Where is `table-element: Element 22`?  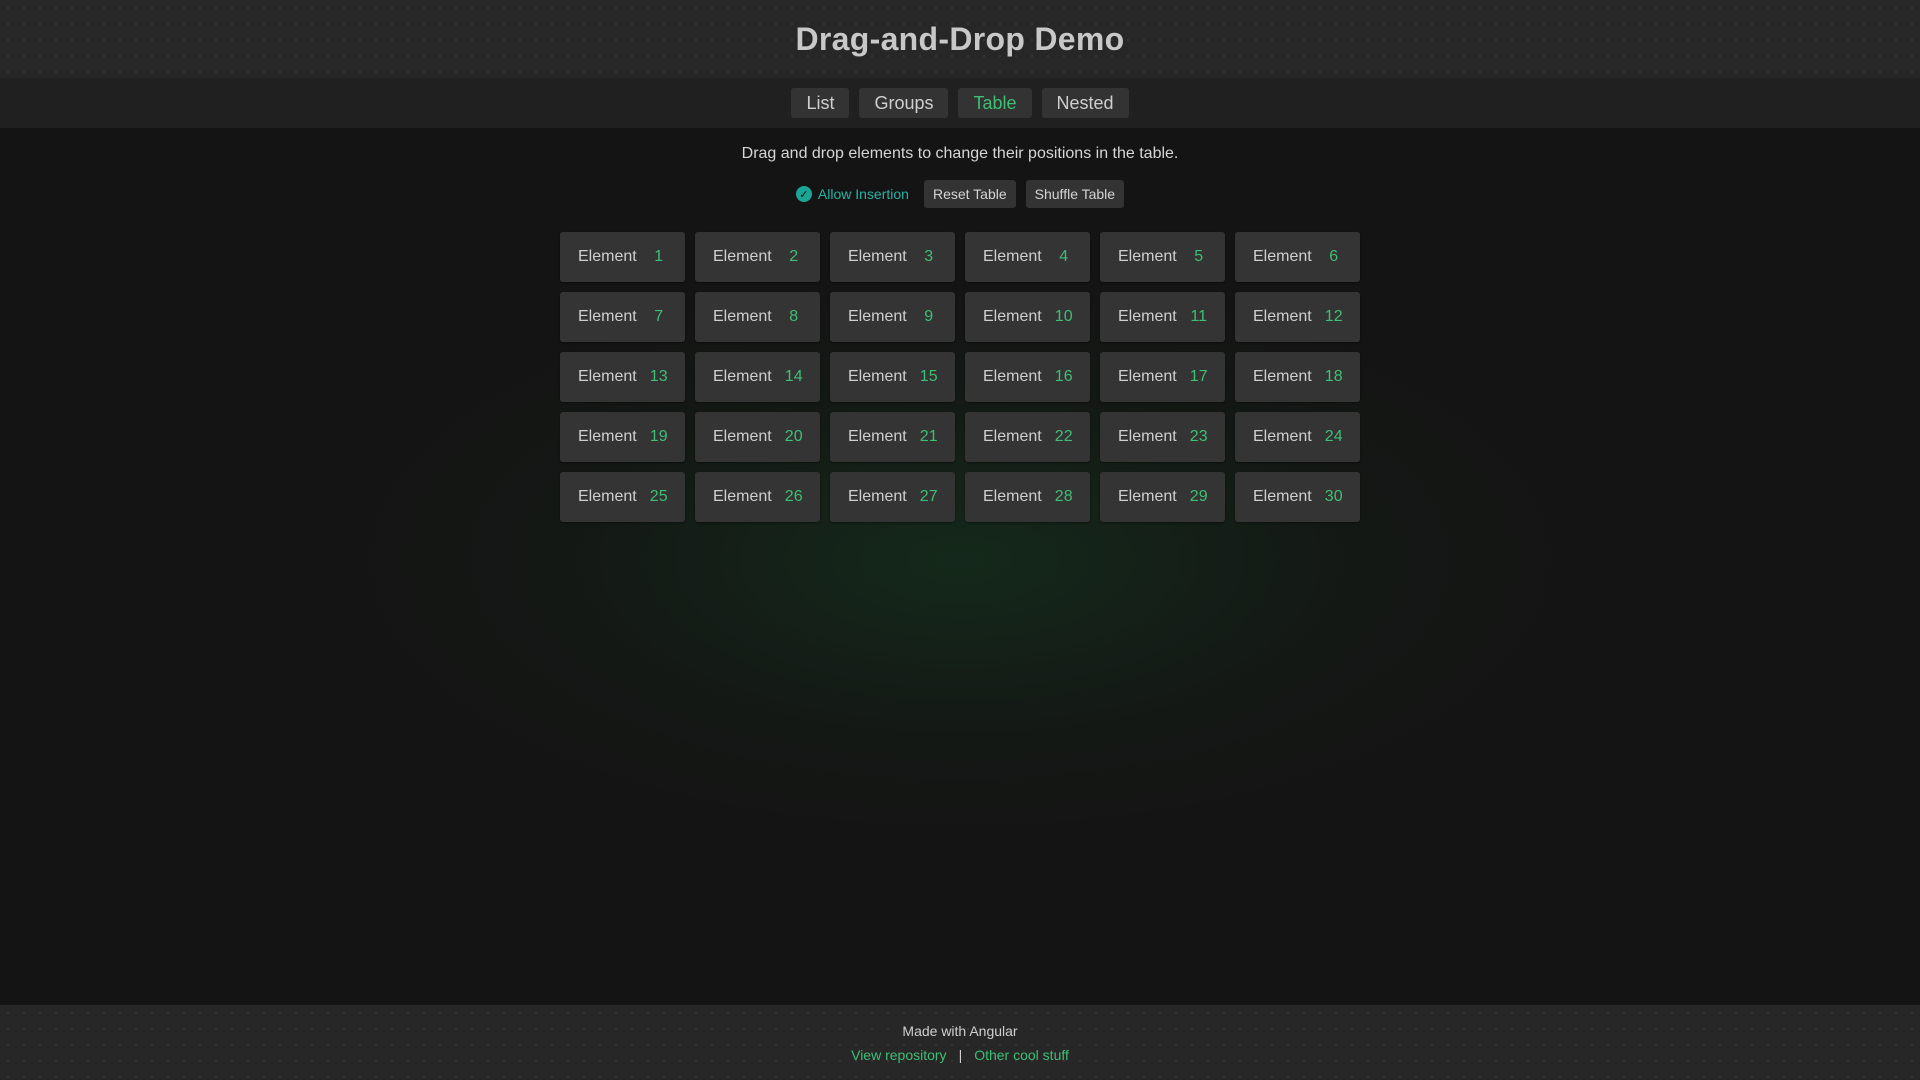
table-element: Element 22 is located at coordinates (1027, 437).